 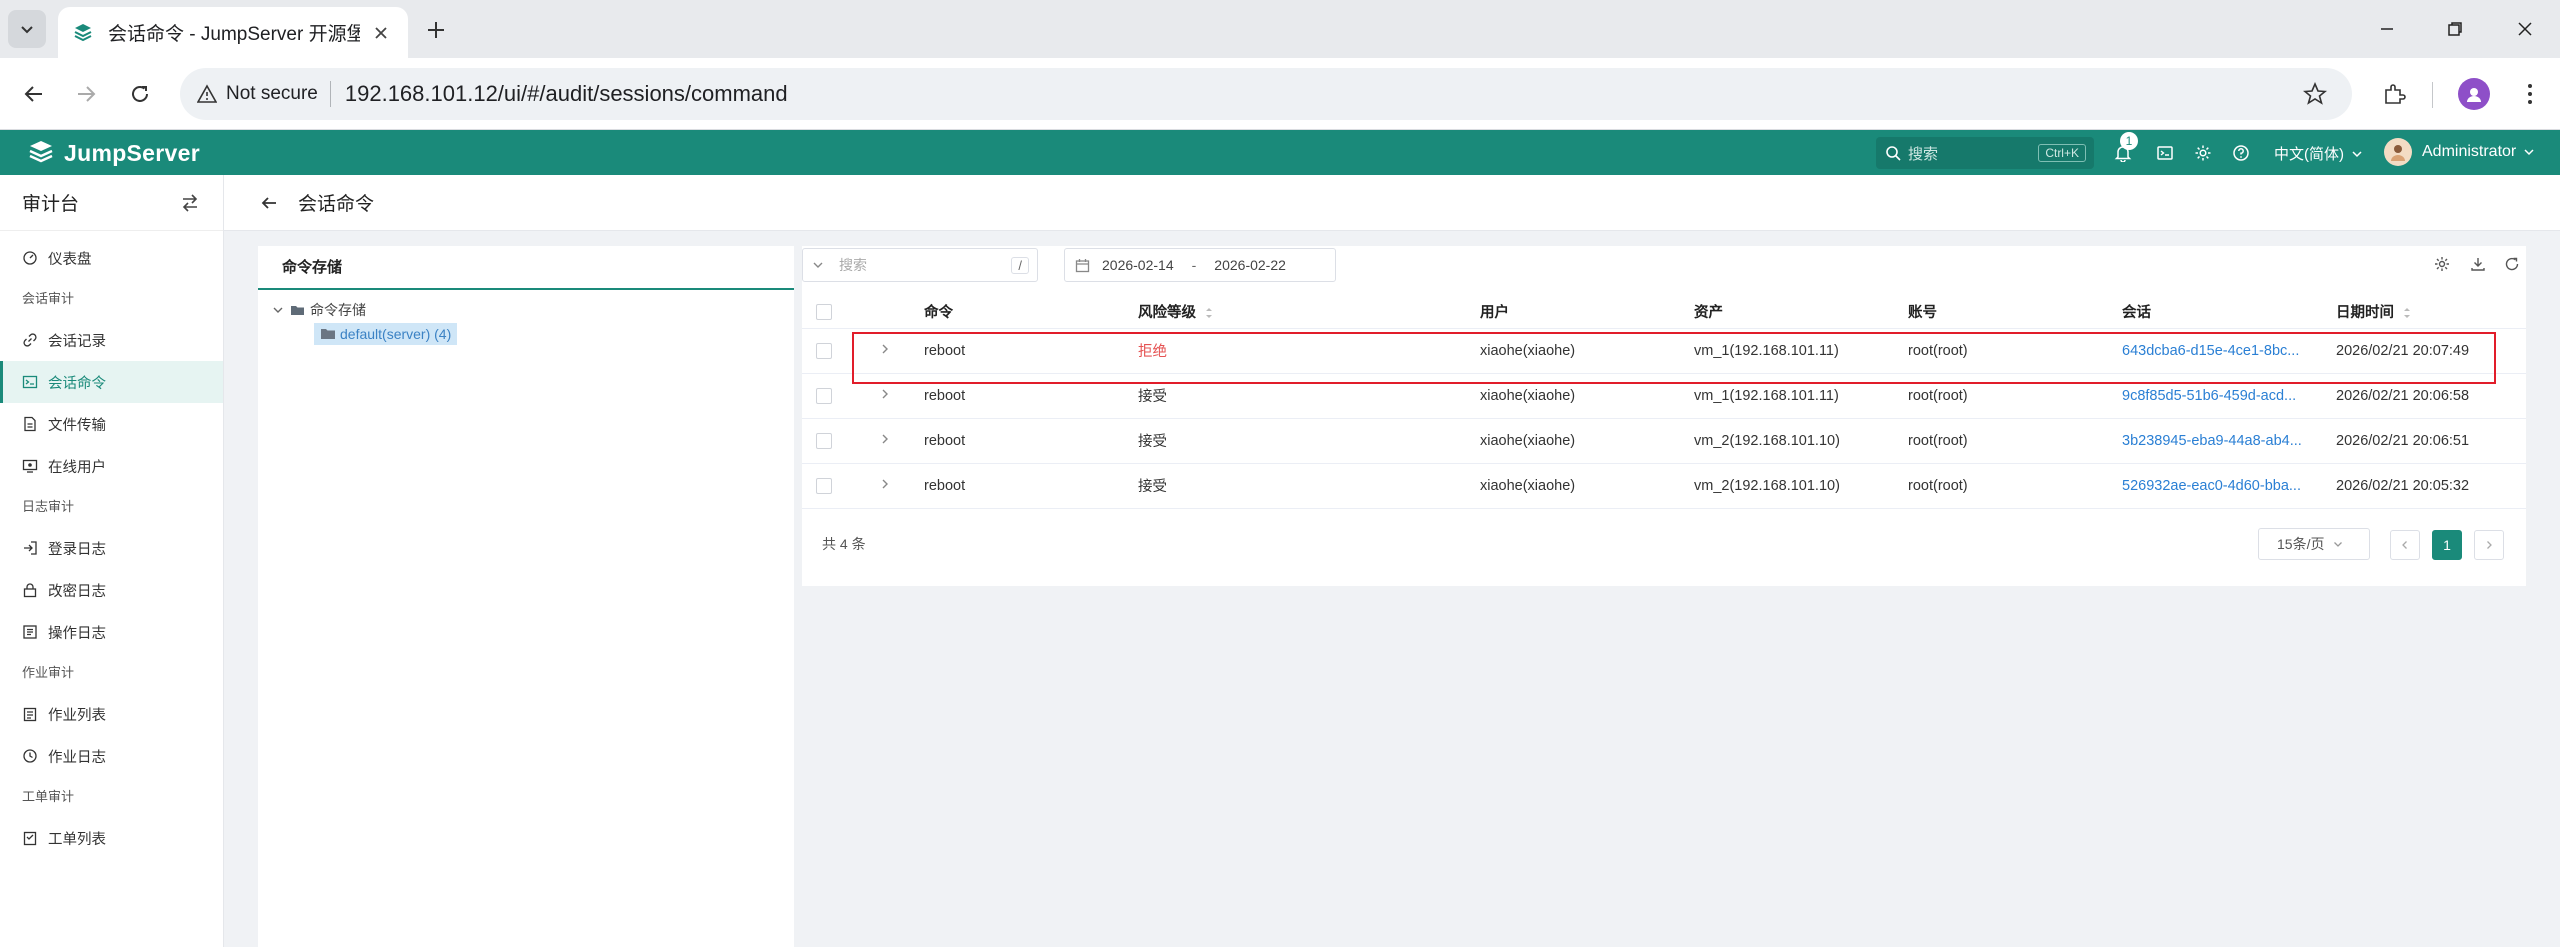 What do you see at coordinates (30, 340) in the screenshot?
I see `link-icon` at bounding box center [30, 340].